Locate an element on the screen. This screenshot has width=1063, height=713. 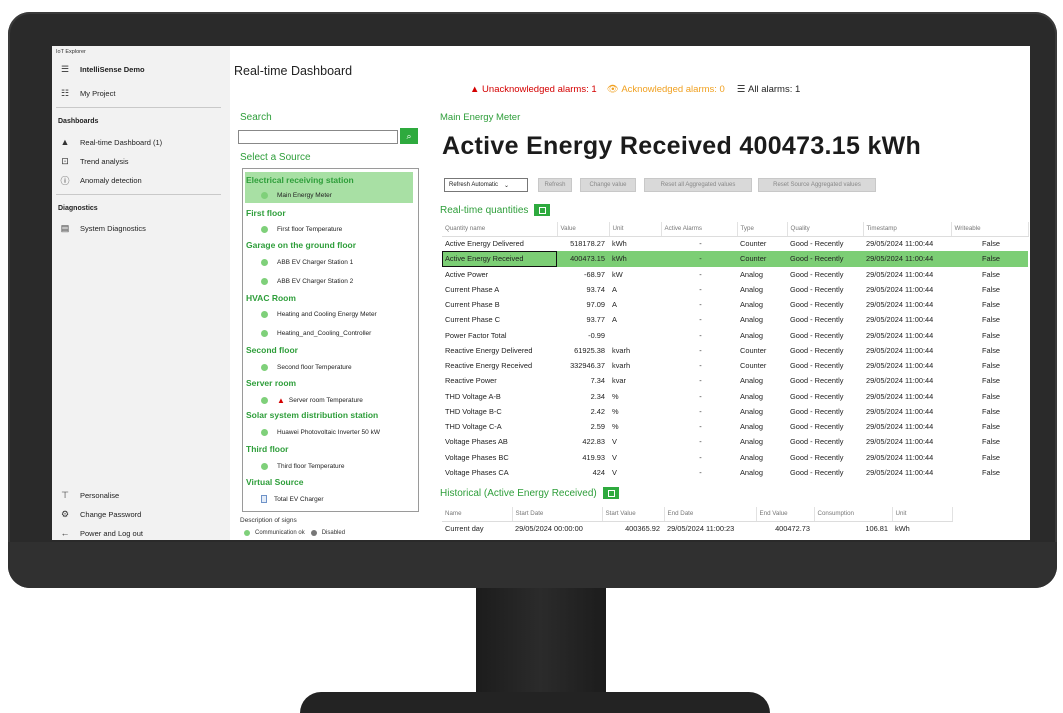
tree-item: Total EV Charger is located at coordinates (330, 499).